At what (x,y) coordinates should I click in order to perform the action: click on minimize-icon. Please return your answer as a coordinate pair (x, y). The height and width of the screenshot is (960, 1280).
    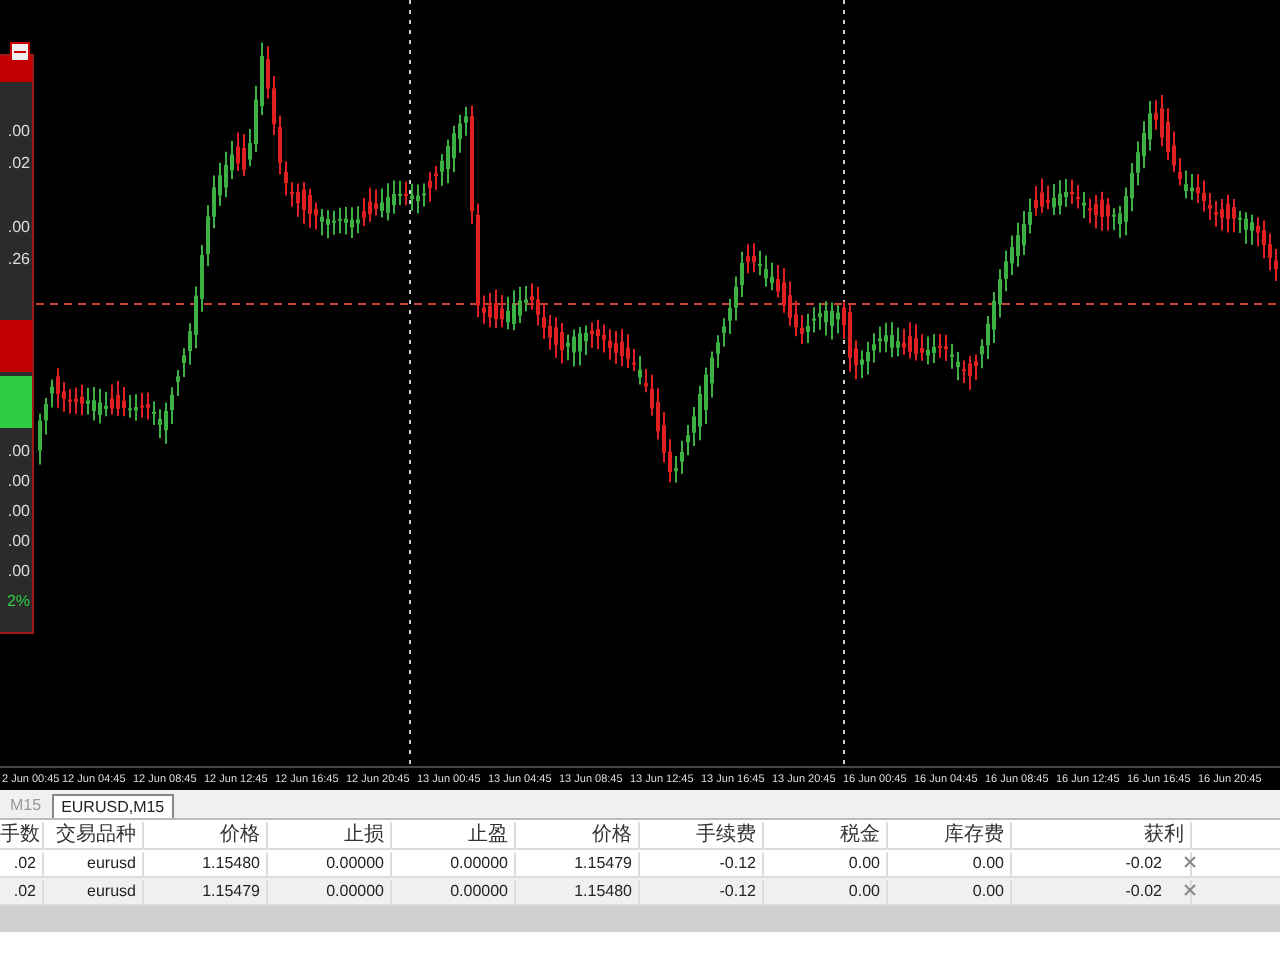
    Looking at the image, I should click on (20, 52).